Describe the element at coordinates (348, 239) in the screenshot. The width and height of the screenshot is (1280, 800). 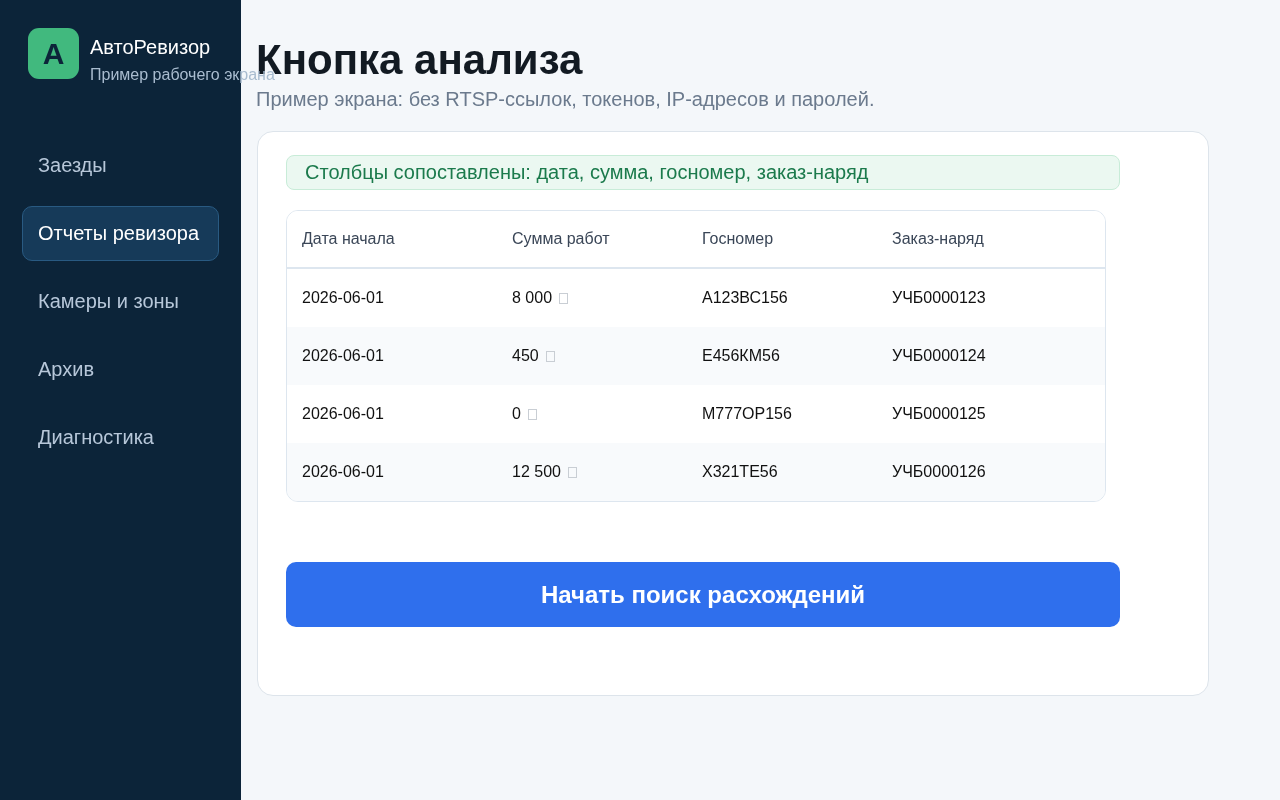
I see `column-header: Дата начала` at that location.